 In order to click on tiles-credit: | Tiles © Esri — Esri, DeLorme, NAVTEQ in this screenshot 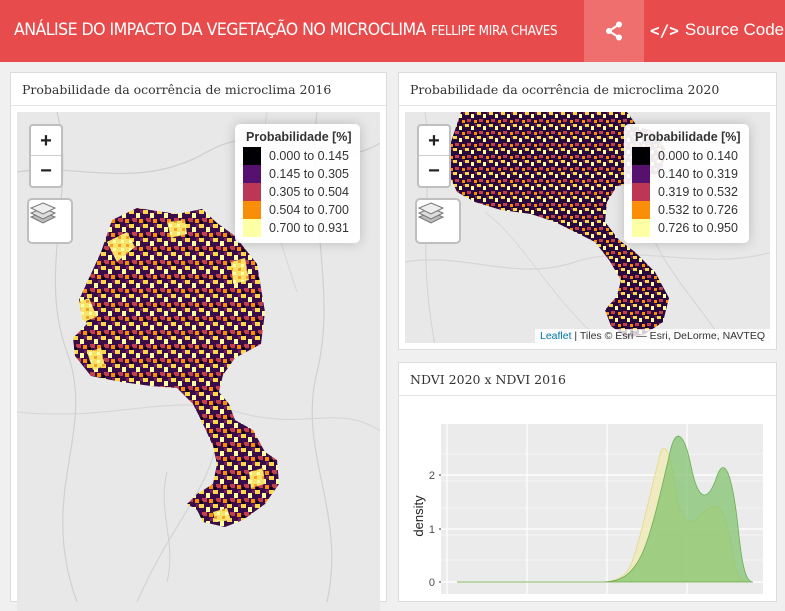, I will do `click(668, 336)`.